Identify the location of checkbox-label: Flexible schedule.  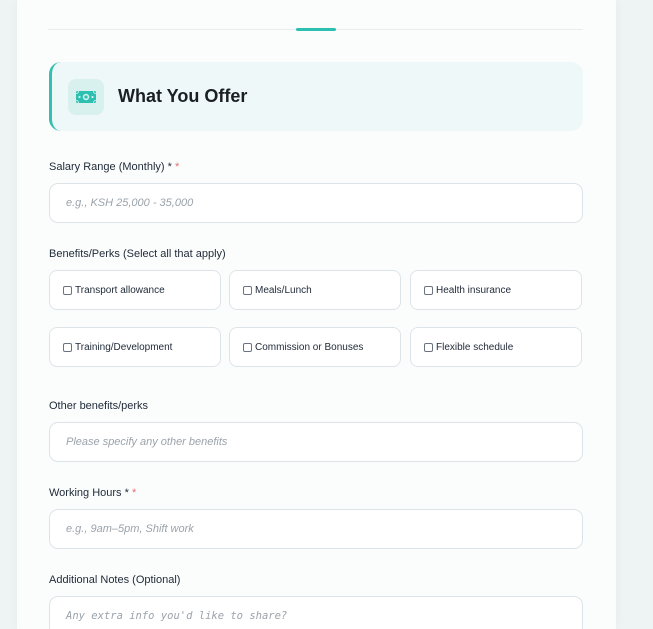
(475, 347).